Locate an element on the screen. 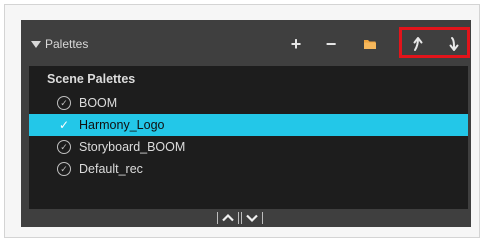  chevron-up-icon is located at coordinates (228, 218).